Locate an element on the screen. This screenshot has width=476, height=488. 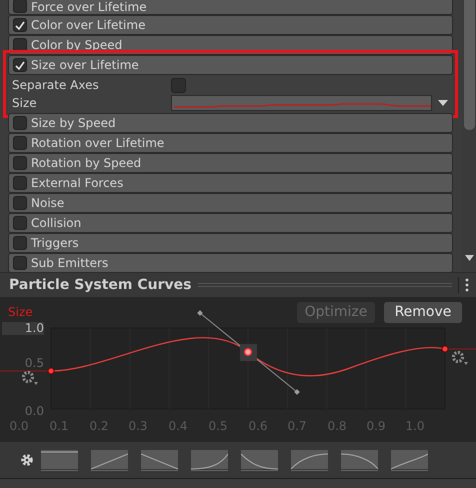
module-label: Size over Lifetime is located at coordinates (85, 65).